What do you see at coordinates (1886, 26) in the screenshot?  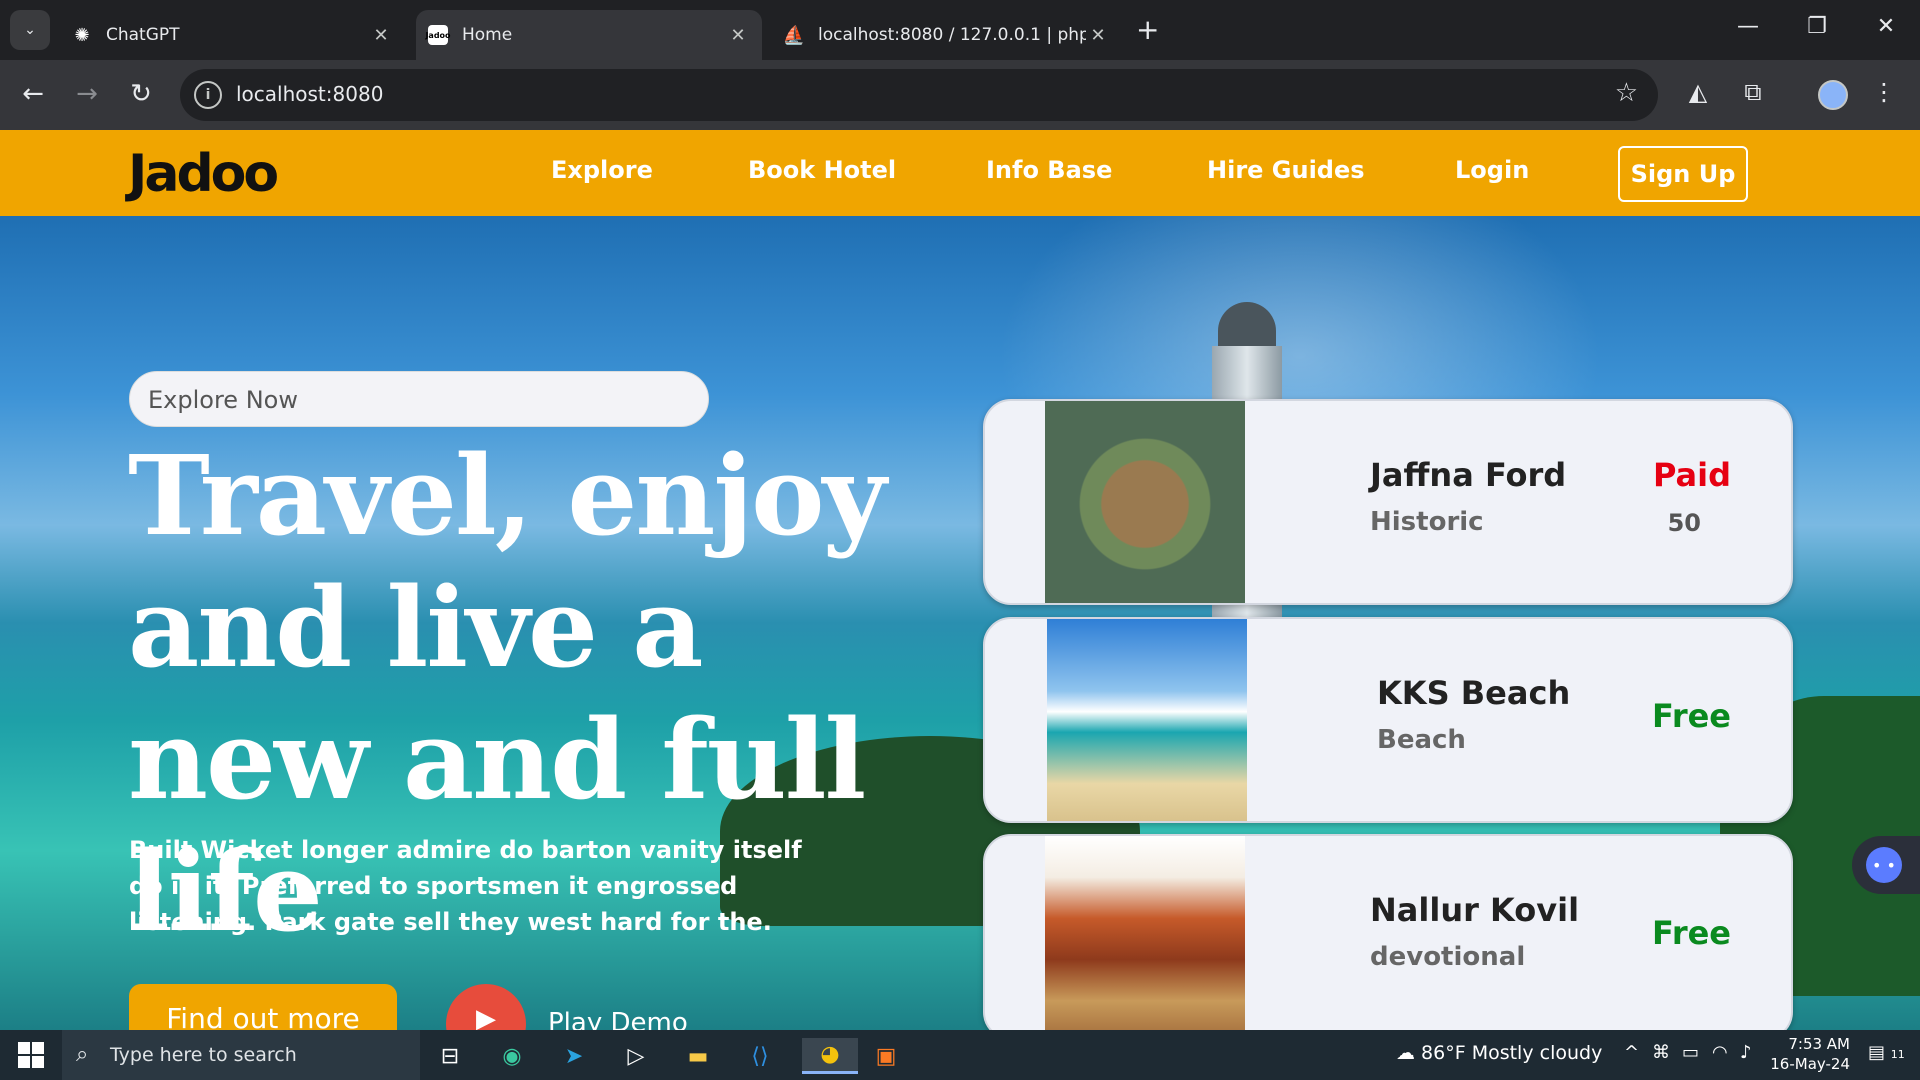 I see `window-close-icon: ✕` at bounding box center [1886, 26].